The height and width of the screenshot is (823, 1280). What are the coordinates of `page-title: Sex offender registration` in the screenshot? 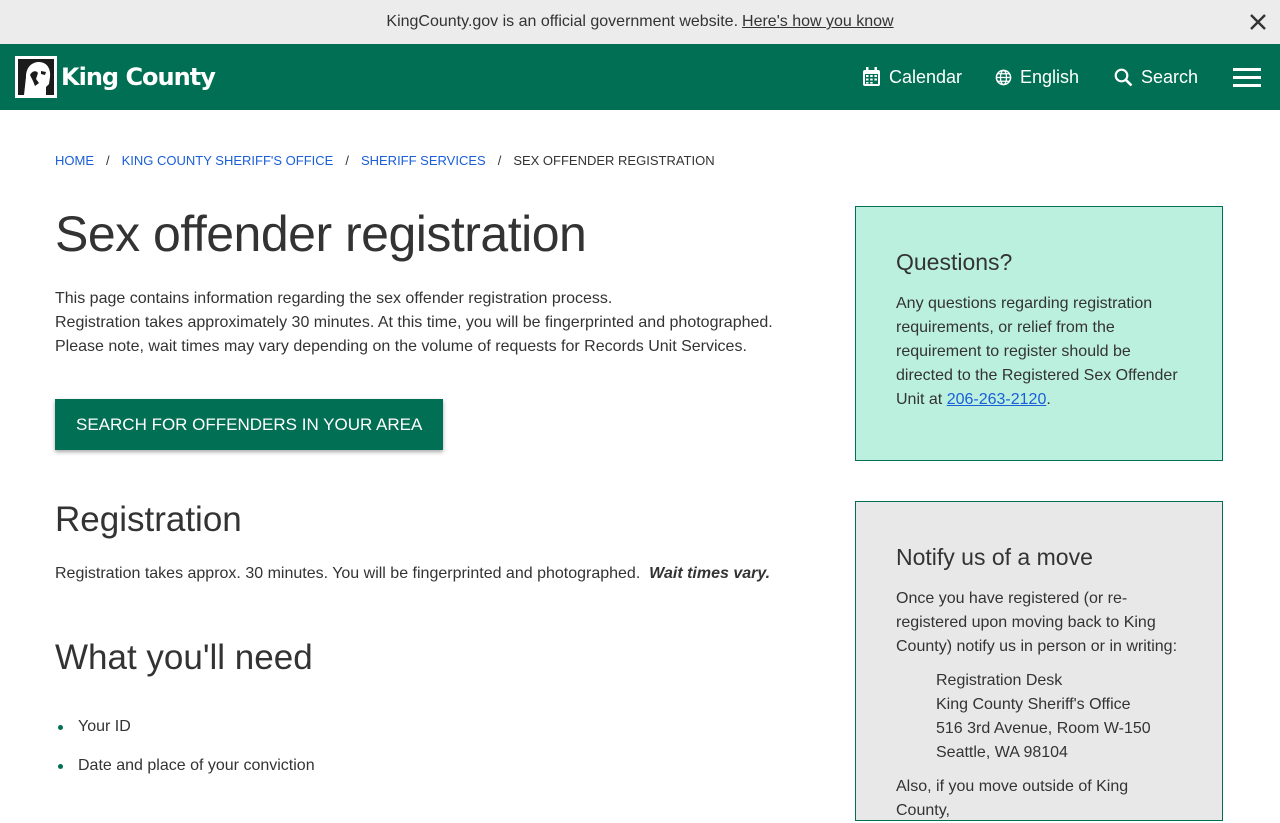 It's located at (321, 234).